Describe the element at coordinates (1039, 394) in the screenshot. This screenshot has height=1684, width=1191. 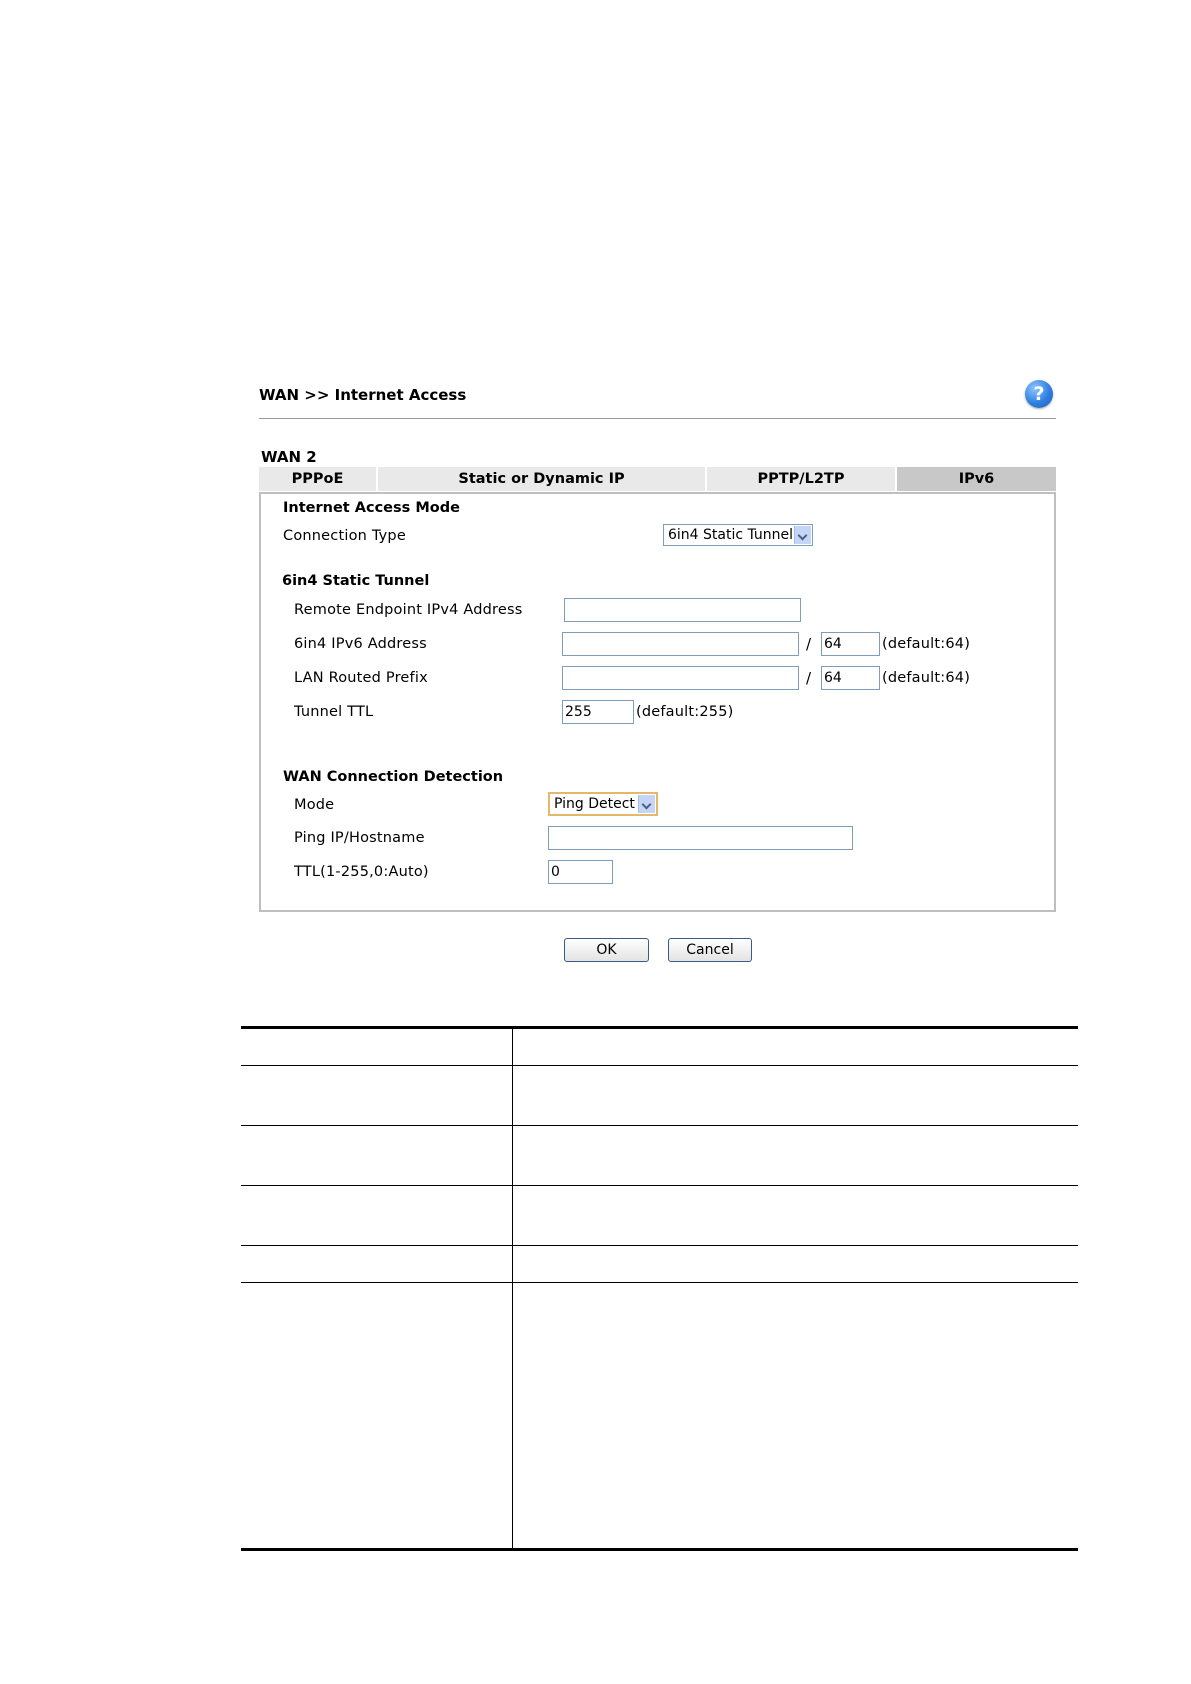
I see `help-icon: ?` at that location.